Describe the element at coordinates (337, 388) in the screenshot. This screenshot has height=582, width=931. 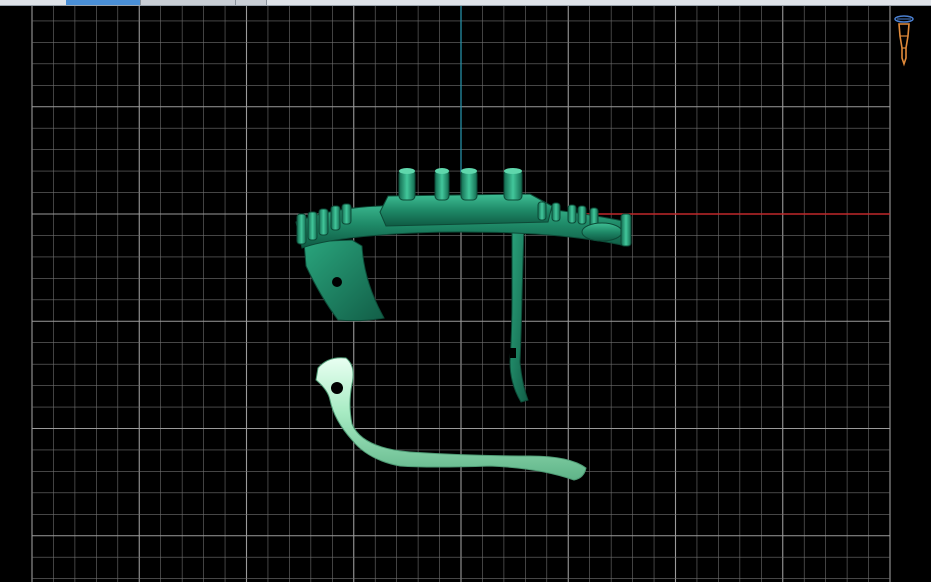
I see `trigger-lever-hole` at that location.